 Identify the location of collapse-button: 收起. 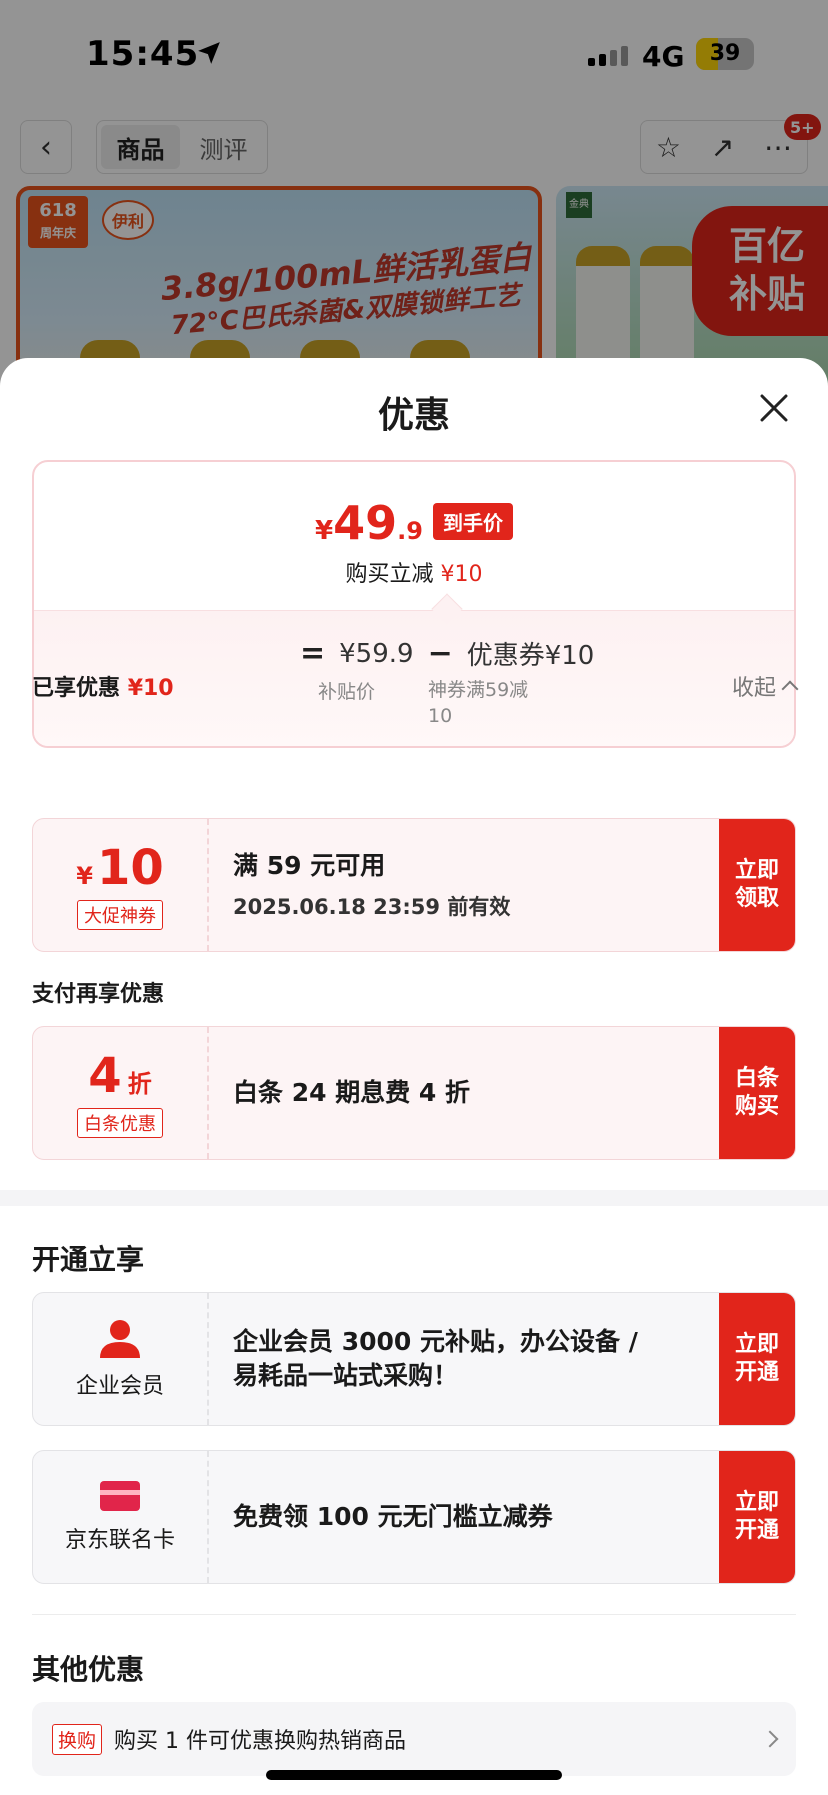
(765, 686).